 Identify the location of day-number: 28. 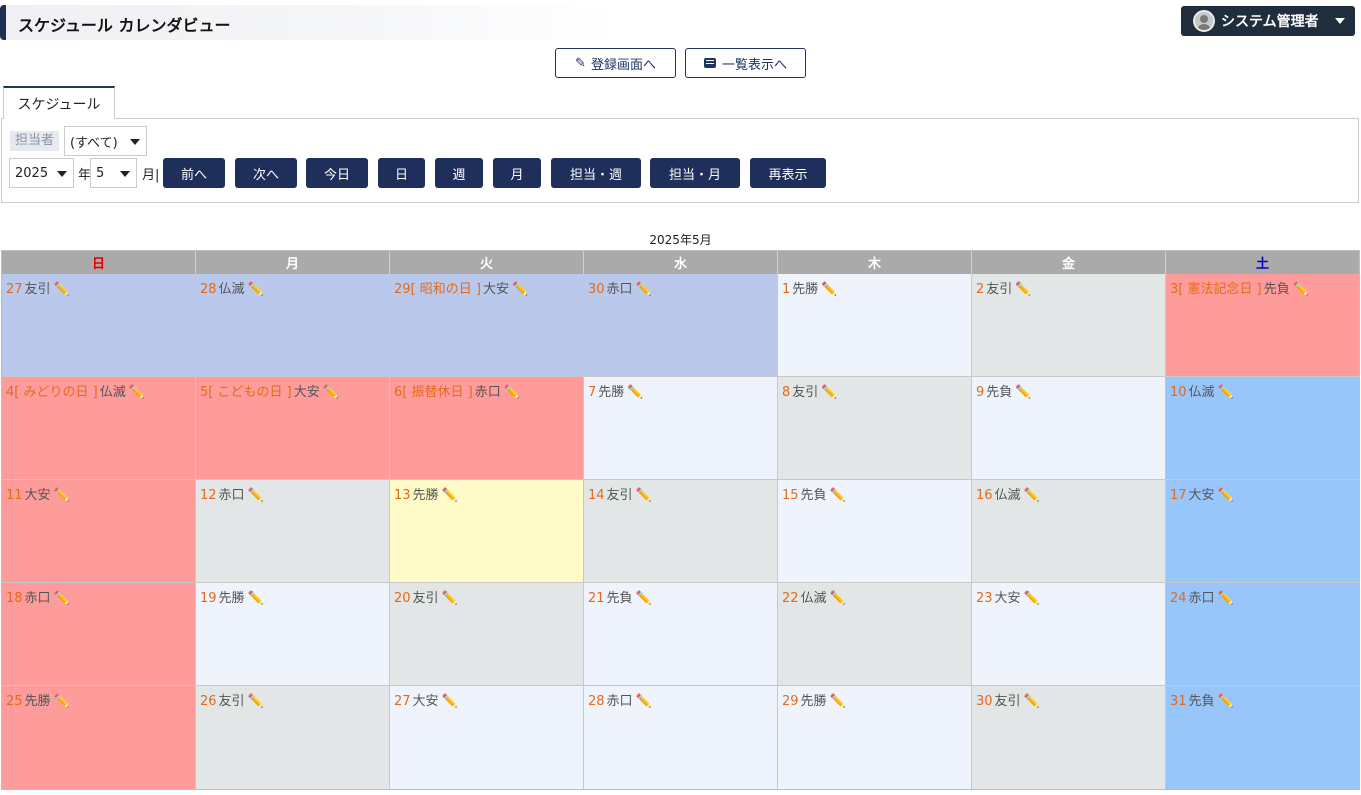
(596, 701).